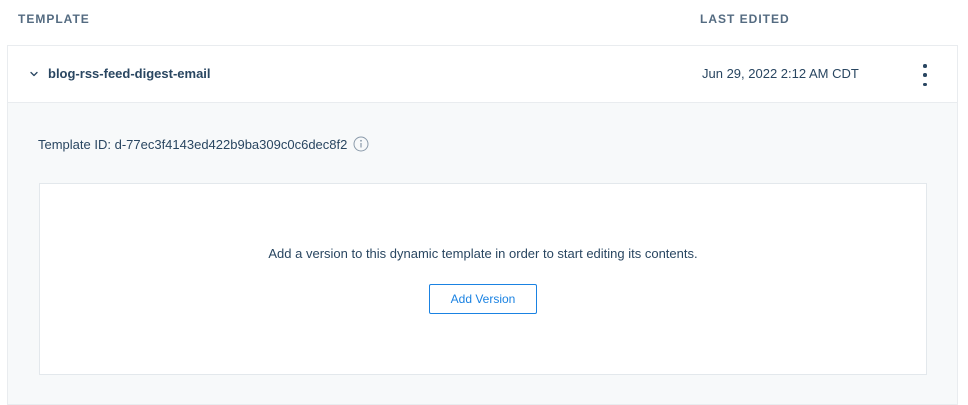  Describe the element at coordinates (361, 144) in the screenshot. I see `info-icon` at that location.